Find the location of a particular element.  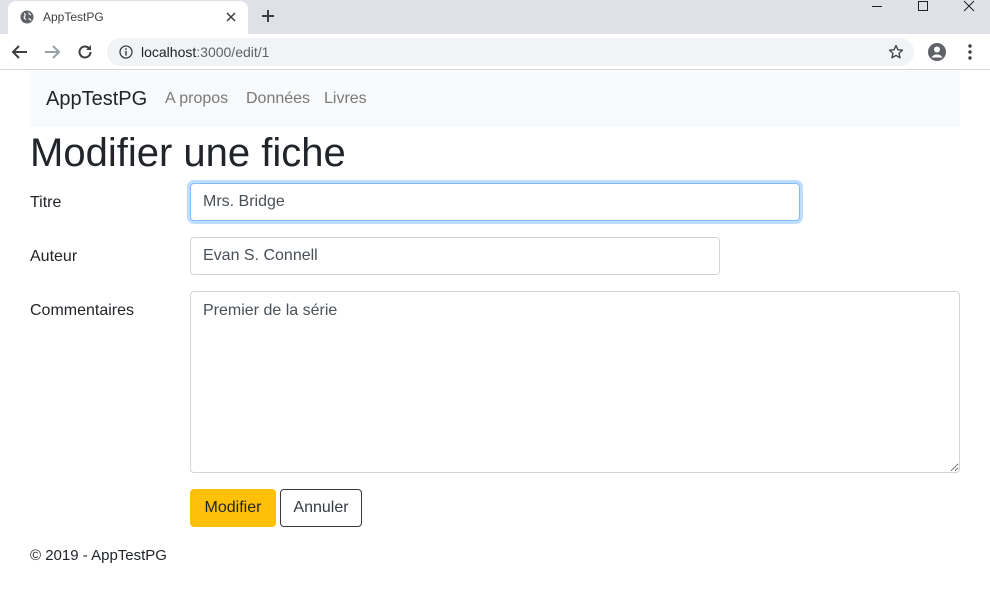

window-close-button is located at coordinates (967, 15).